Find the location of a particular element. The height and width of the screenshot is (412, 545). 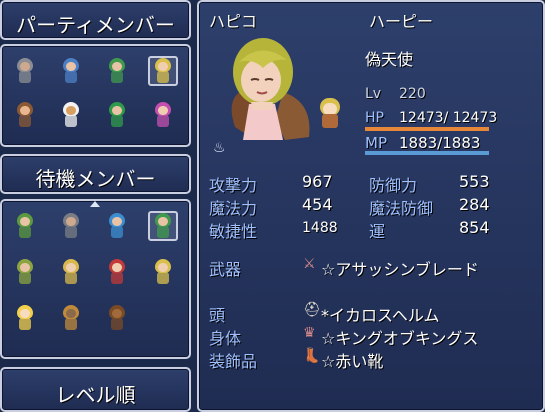

mp-gauge is located at coordinates (427, 153).